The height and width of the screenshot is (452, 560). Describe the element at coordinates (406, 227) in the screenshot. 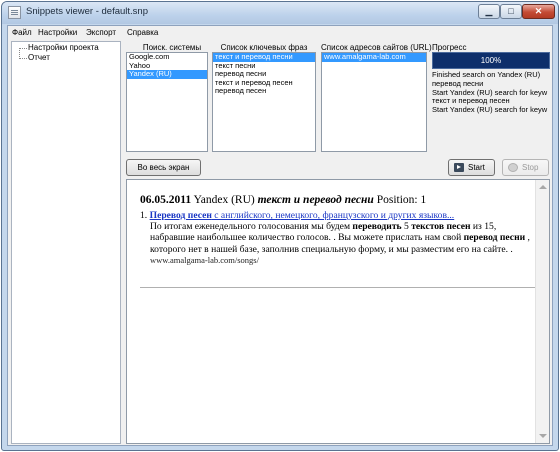

I see `snippet-text-part: 5` at that location.